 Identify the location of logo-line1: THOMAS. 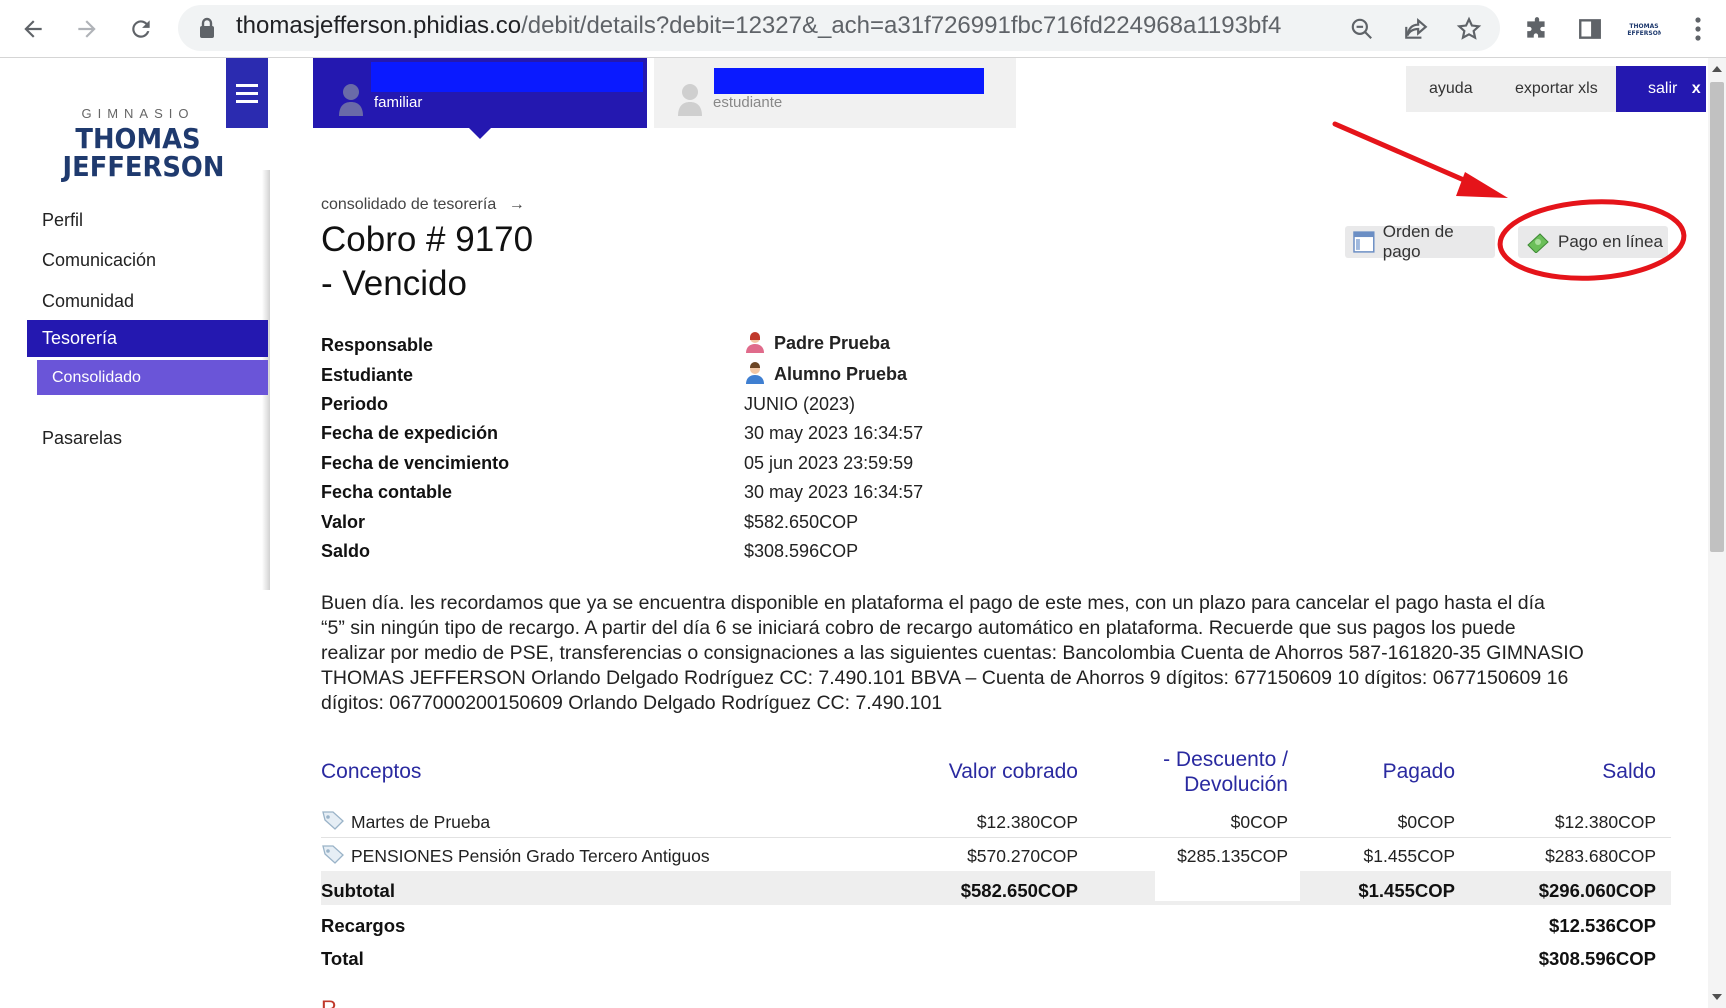
(138, 138).